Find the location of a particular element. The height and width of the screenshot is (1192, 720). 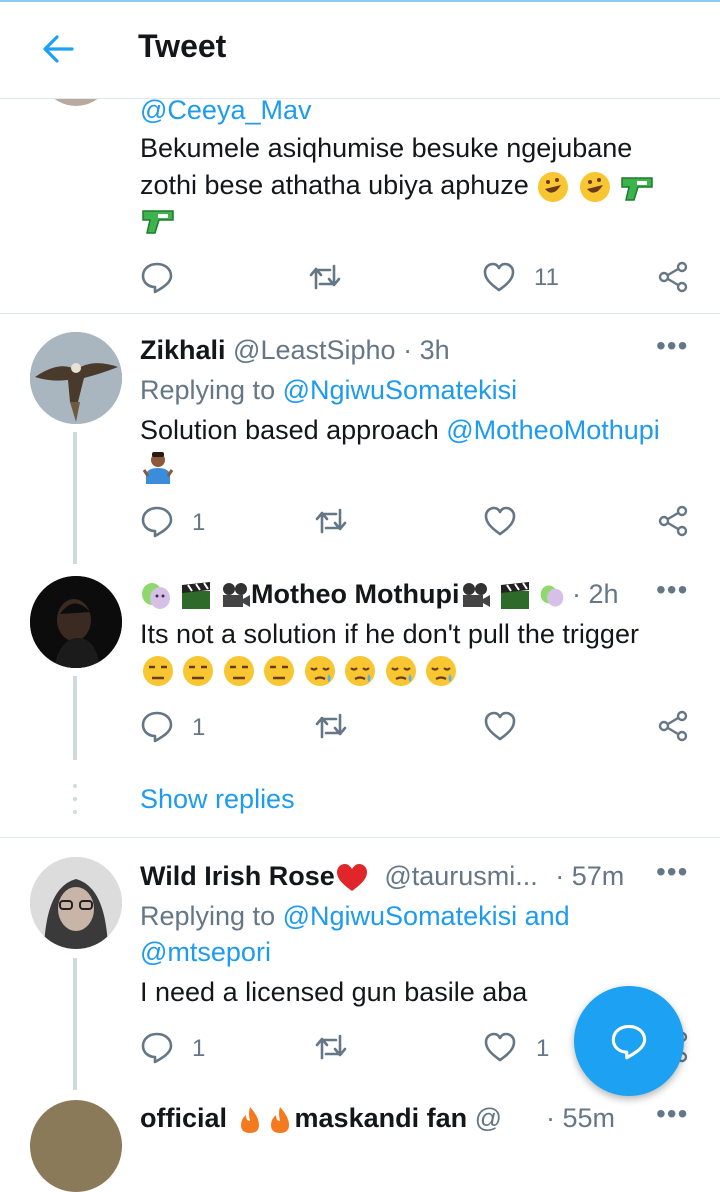

top-bar: Tweet is located at coordinates (360, 49).